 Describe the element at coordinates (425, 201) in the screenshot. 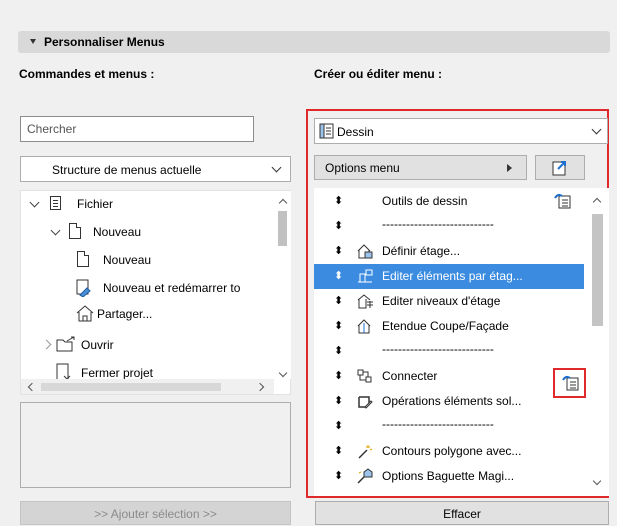

I see `menu-item-label: Outils de dessin` at that location.